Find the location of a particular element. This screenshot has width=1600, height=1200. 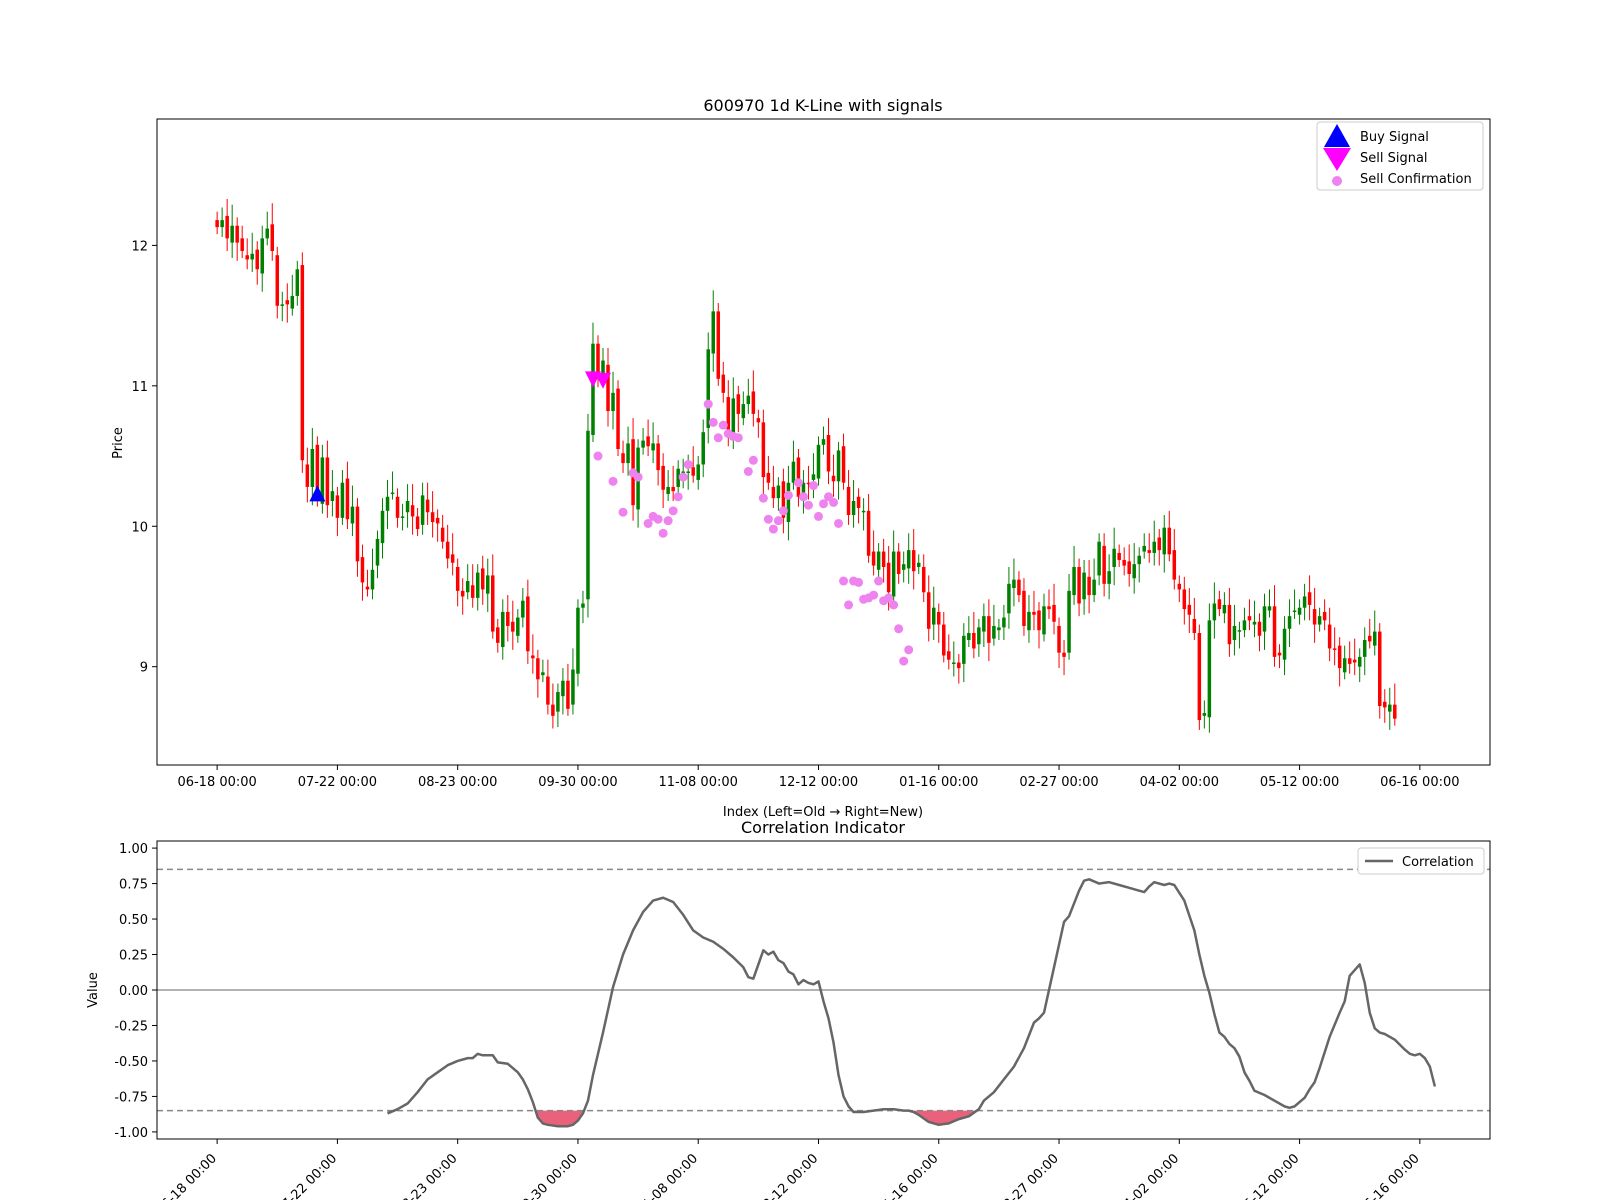

corr-title: Correlation Indicator is located at coordinates (823, 827).